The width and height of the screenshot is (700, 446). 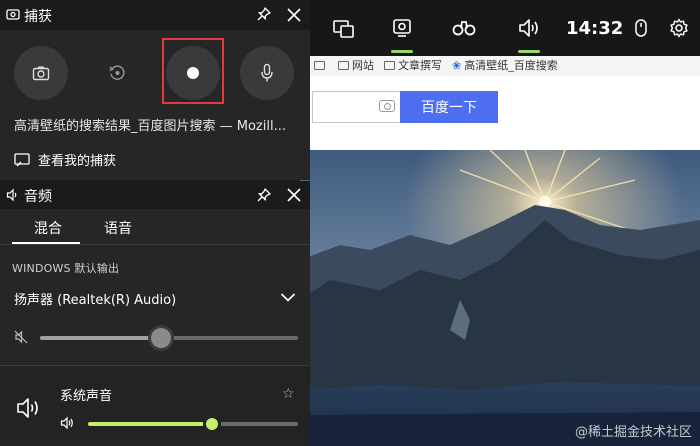 I want to click on output-device-select: 扬声器 (Realtek(R) Audio), so click(x=157, y=299).